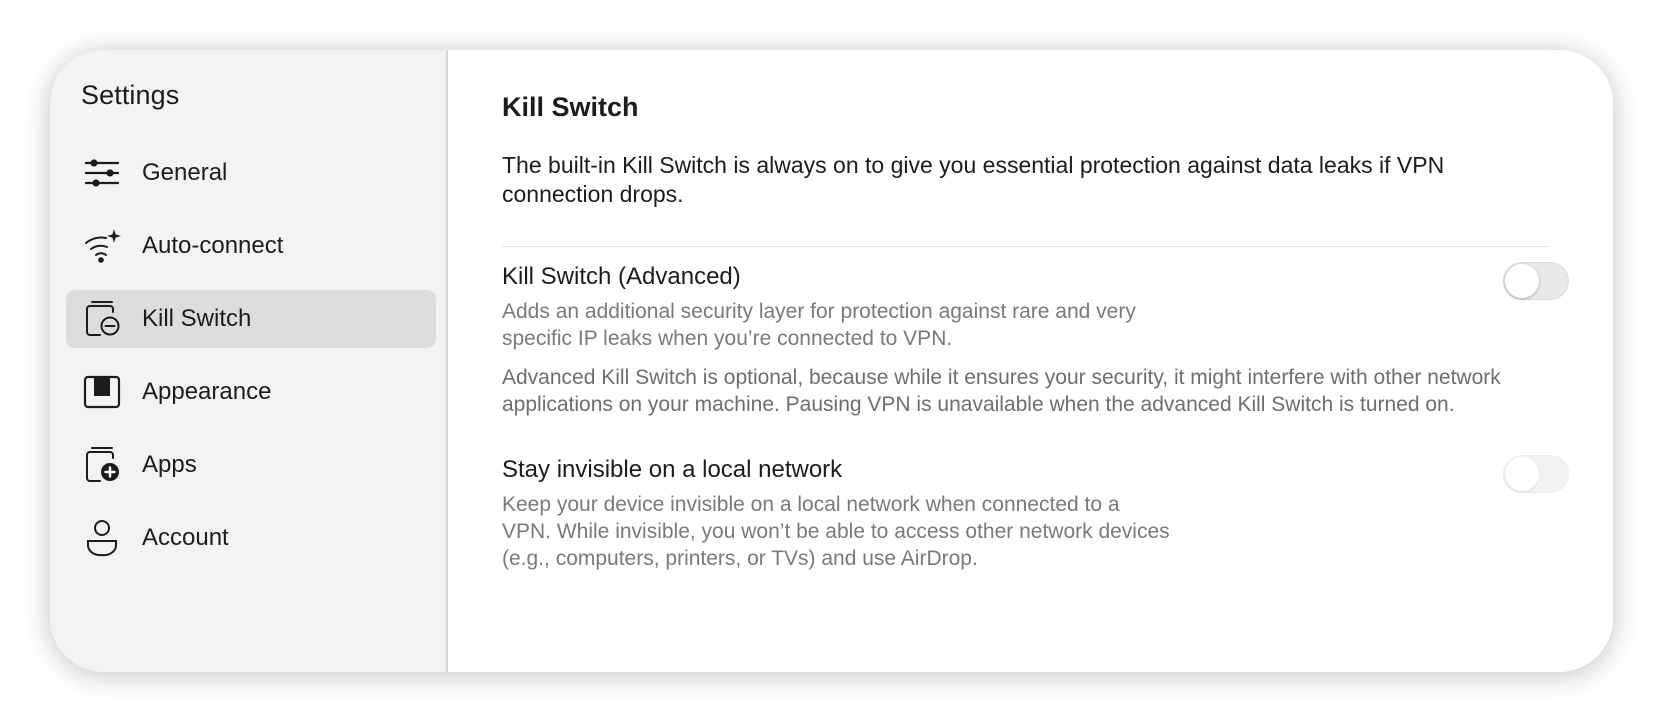  I want to click on section-divider, so click(1025, 246).